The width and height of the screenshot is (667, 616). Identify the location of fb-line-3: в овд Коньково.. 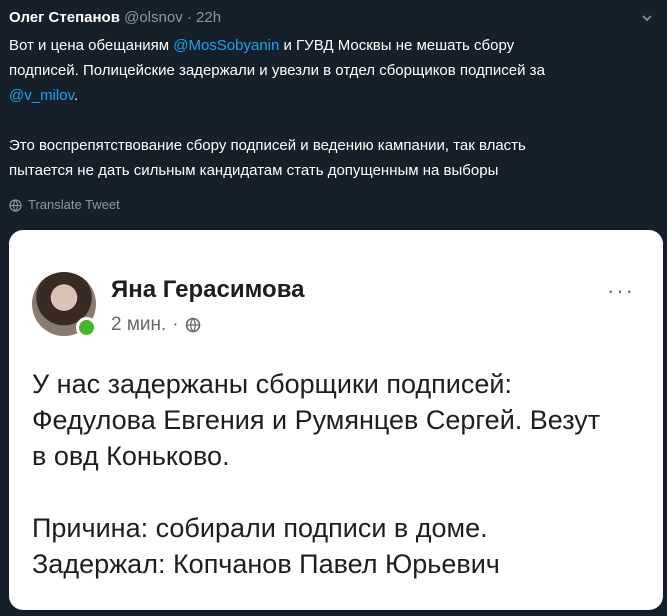
(131, 456).